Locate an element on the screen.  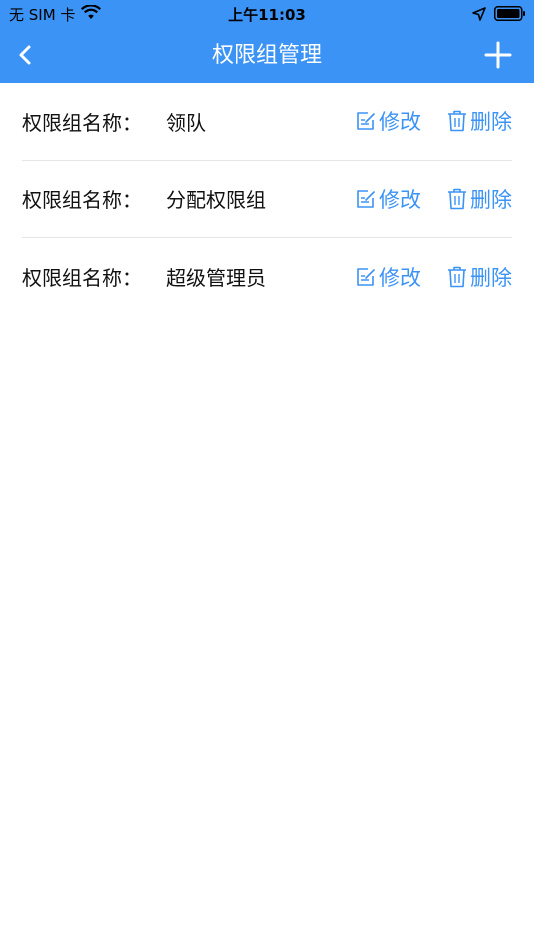
status-right is located at coordinates (499, 15).